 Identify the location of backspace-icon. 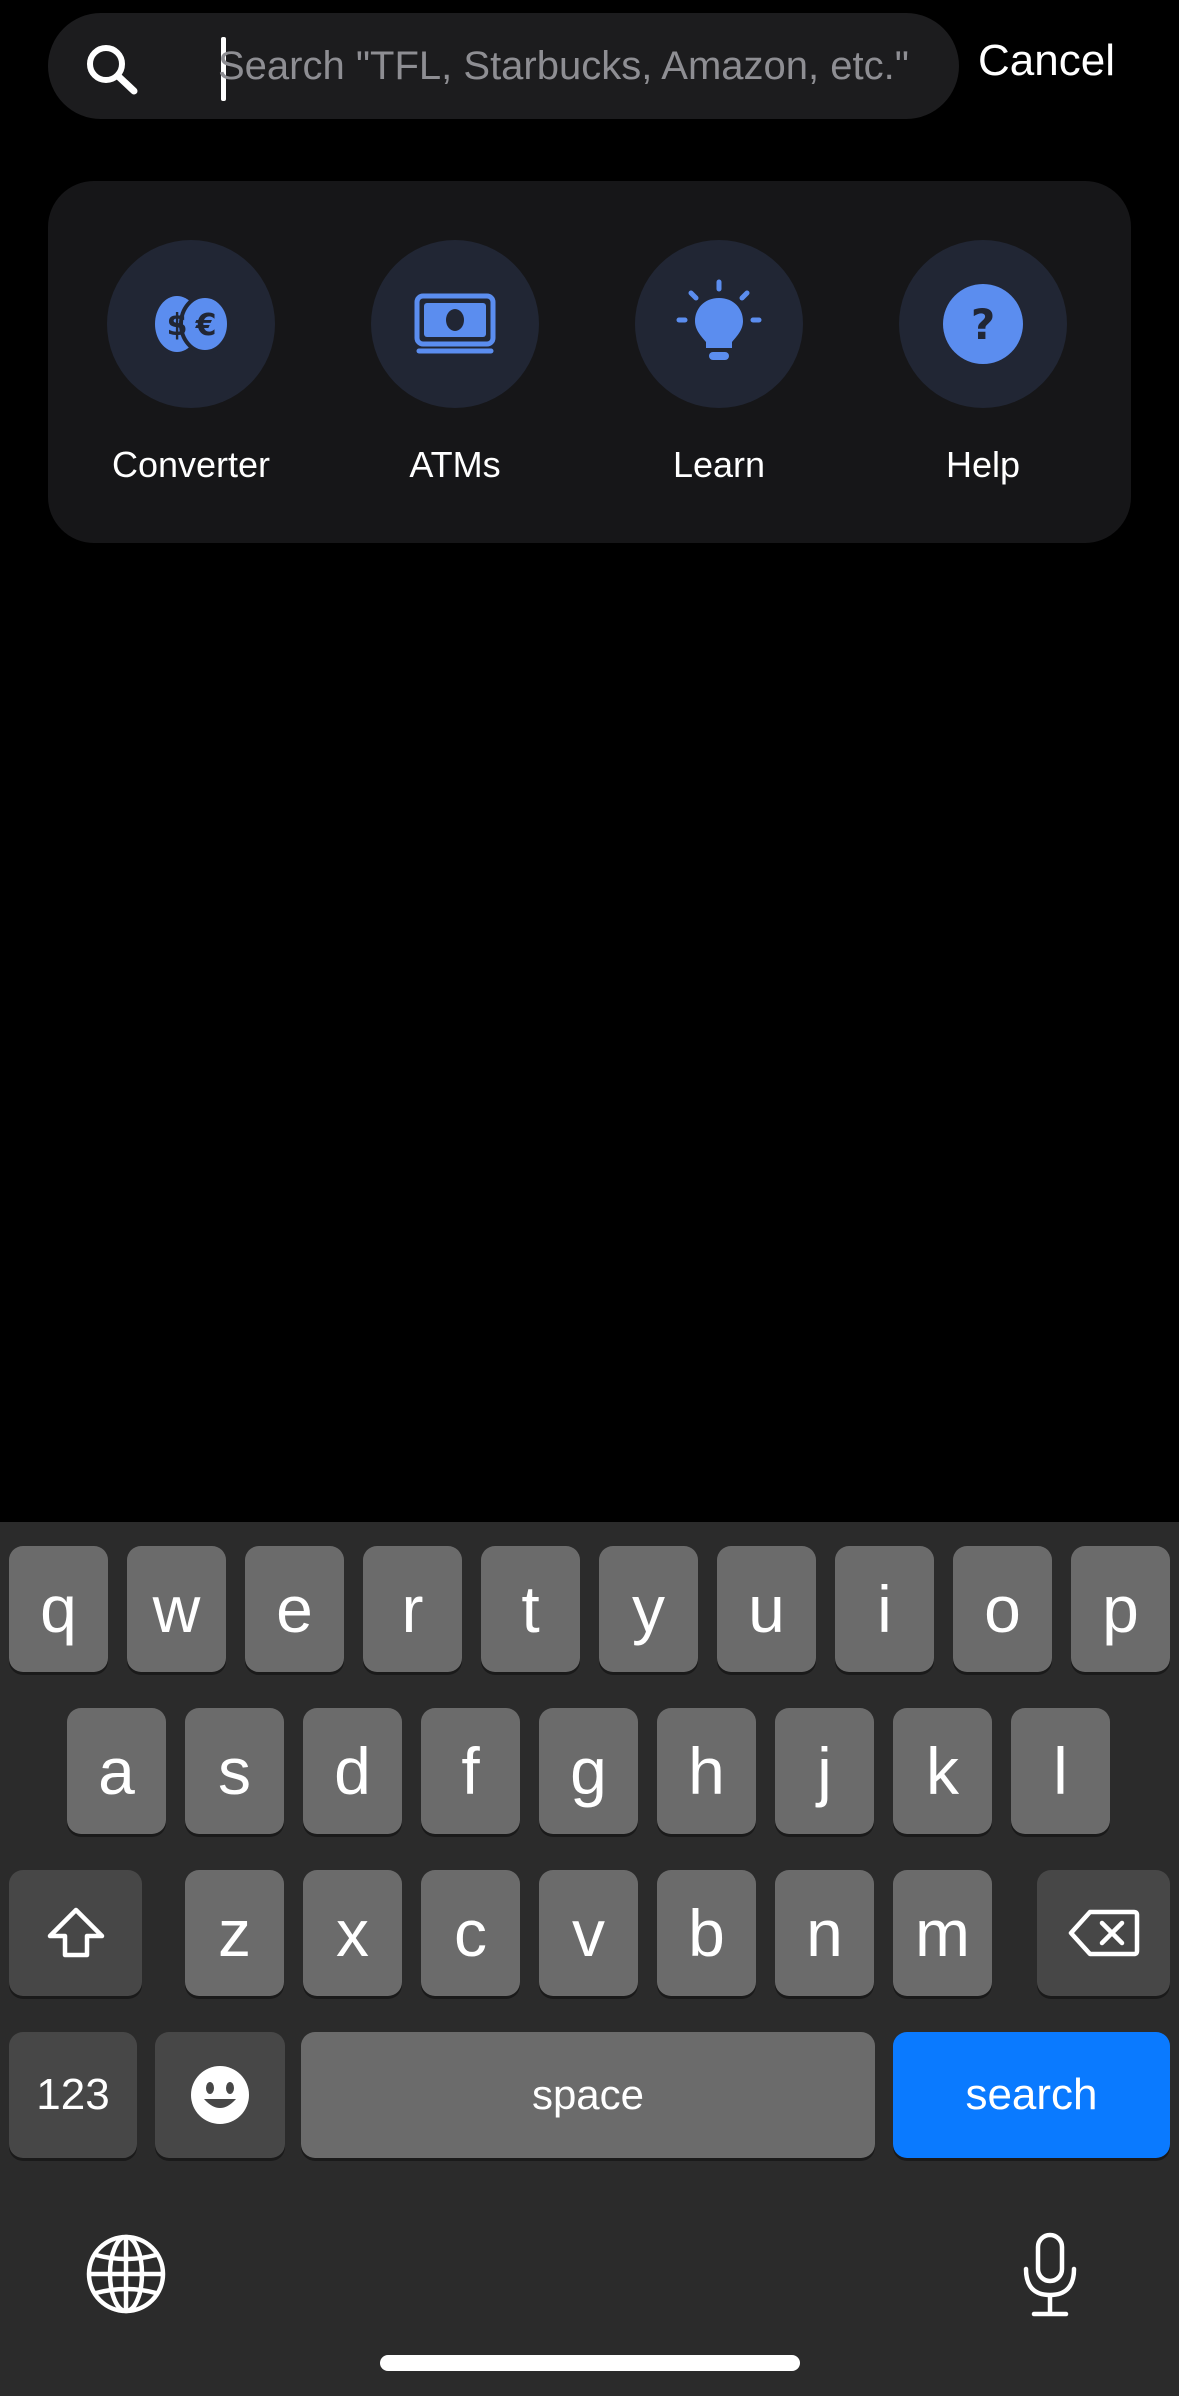
(1103, 1933).